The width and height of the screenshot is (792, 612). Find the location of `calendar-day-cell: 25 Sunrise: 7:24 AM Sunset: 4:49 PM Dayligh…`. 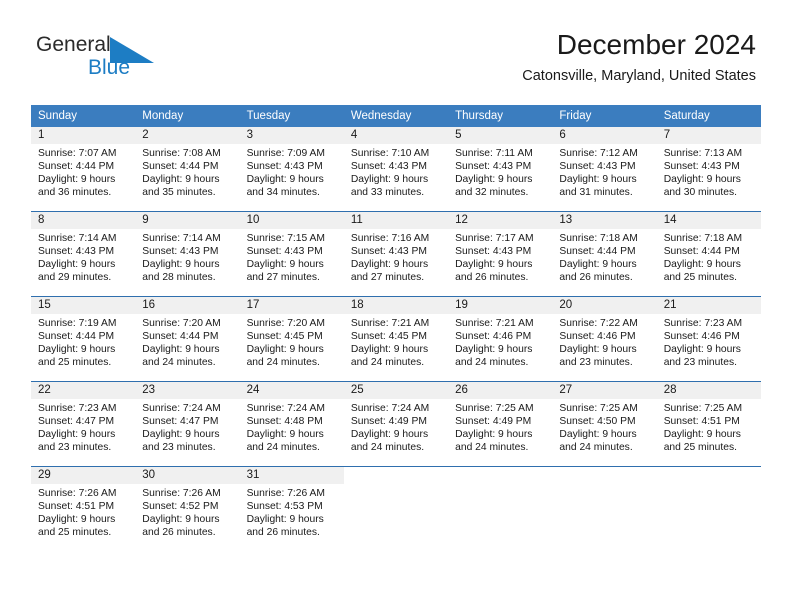

calendar-day-cell: 25 Sunrise: 7:24 AM Sunset: 4:49 PM Dayligh… is located at coordinates (396, 424).